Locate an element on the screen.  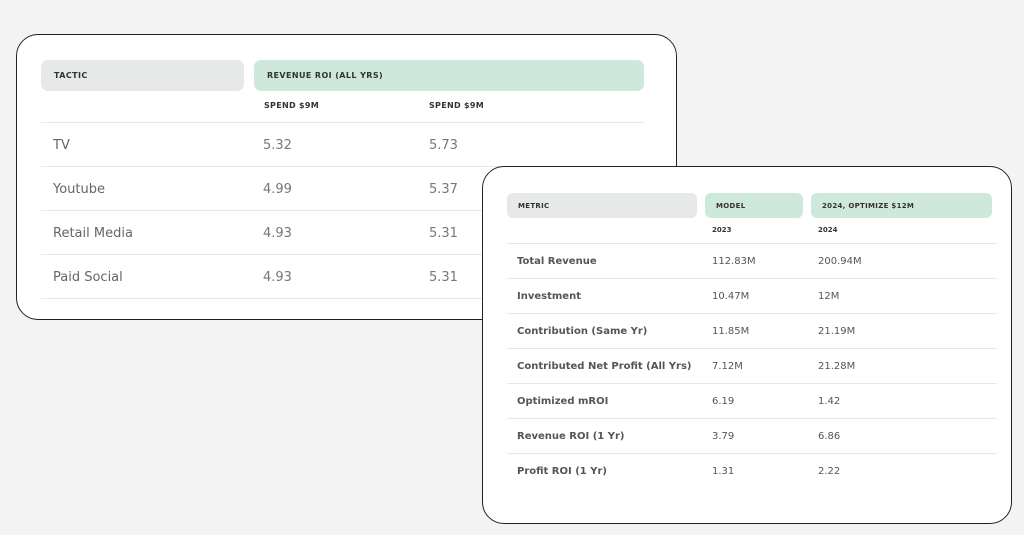
table-row: Contribution (Same Yr) 11.85M 21.19M is located at coordinates (752, 330).